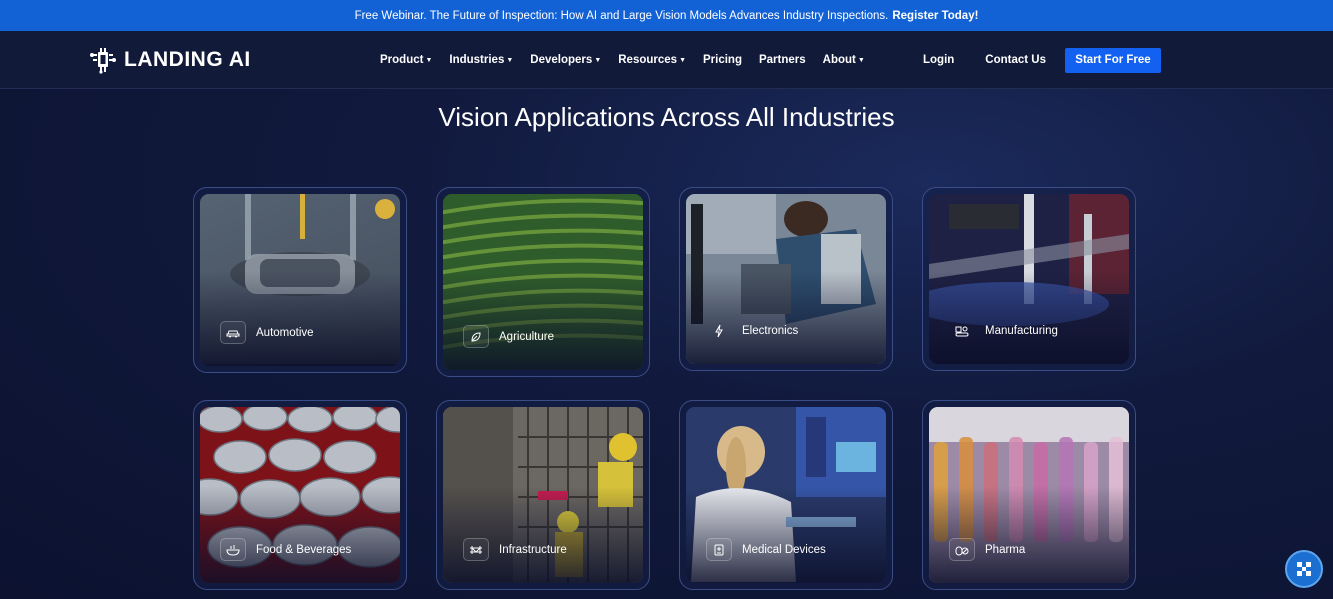 The height and width of the screenshot is (599, 1333). I want to click on login-link: Login, so click(938, 60).